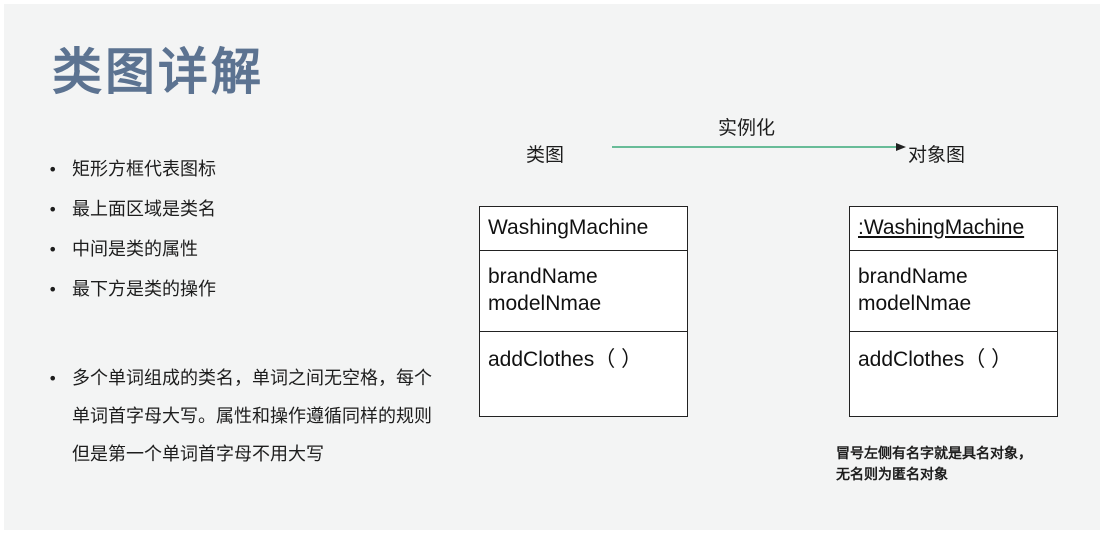 The height and width of the screenshot is (534, 1104). I want to click on note-line: 冒号左侧有名字就是具名对象，, so click(934, 454).